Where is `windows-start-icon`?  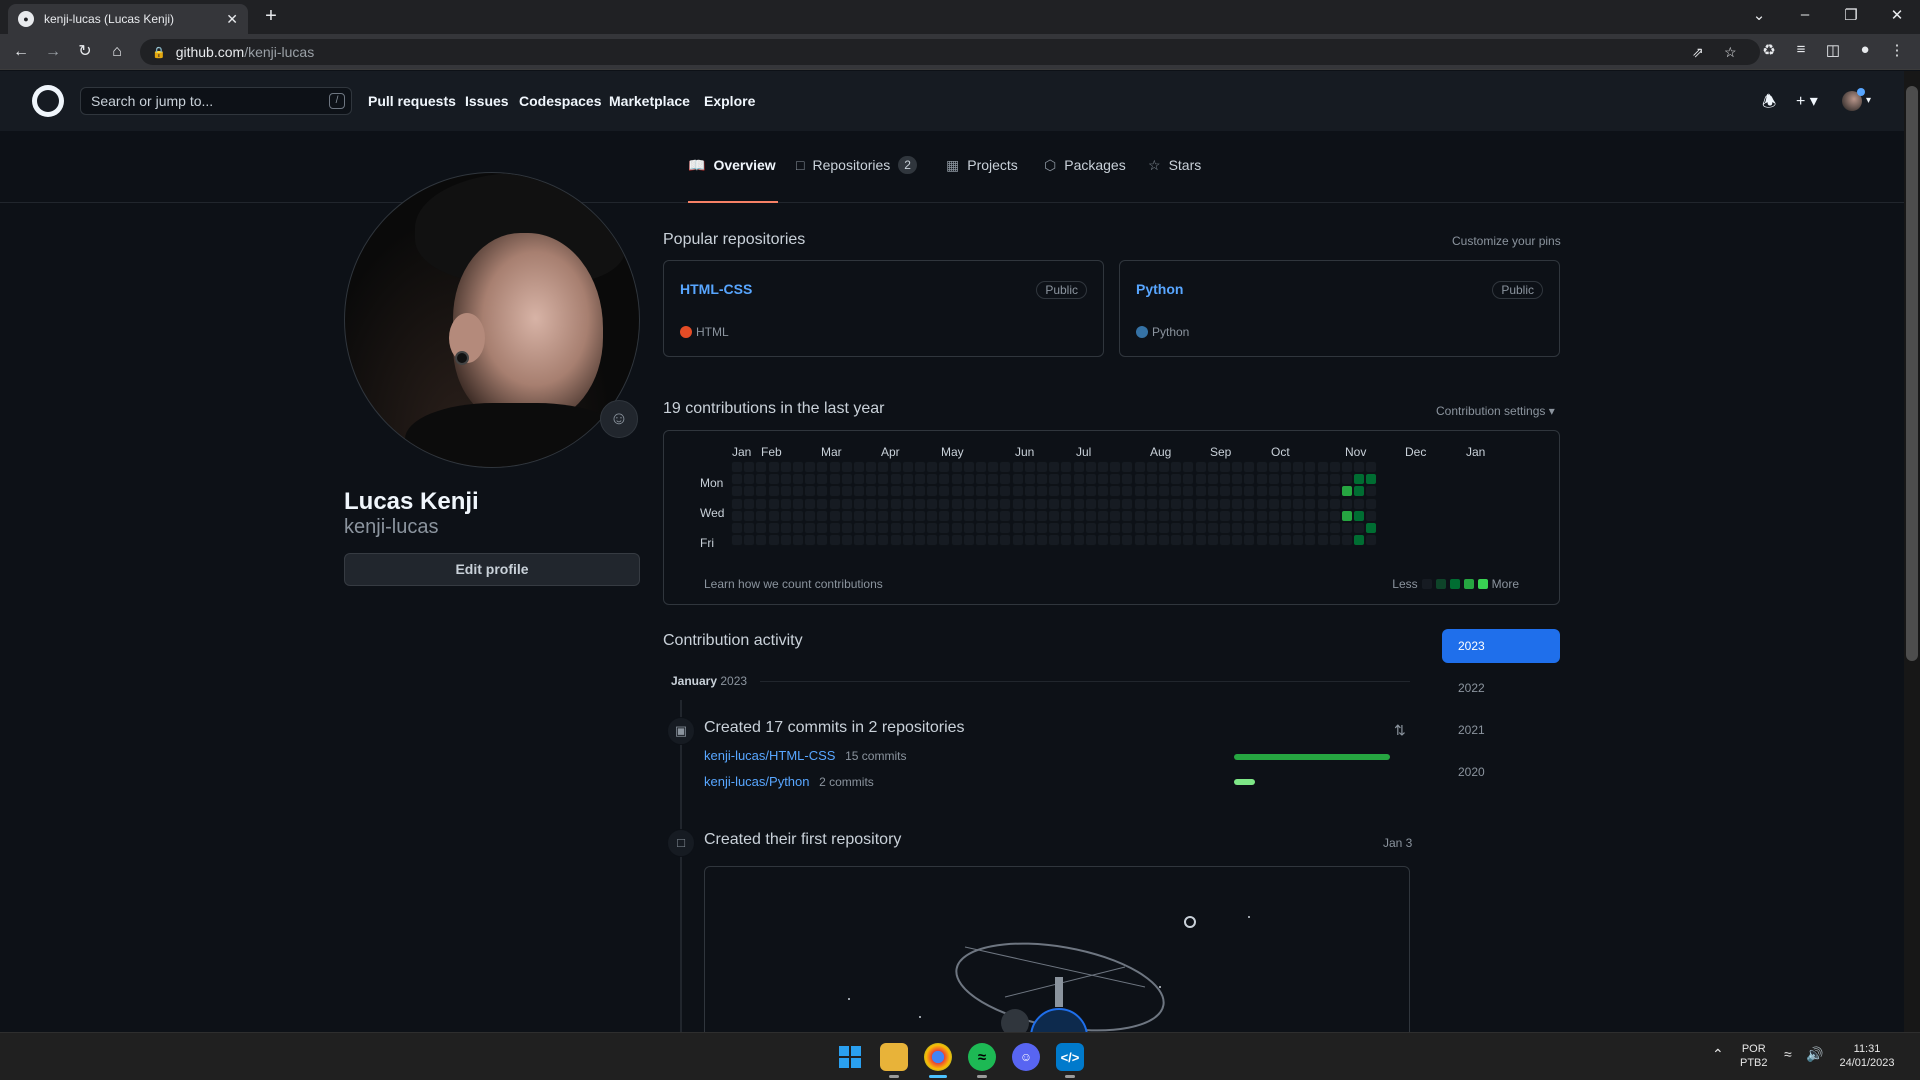
windows-start-icon is located at coordinates (850, 1057).